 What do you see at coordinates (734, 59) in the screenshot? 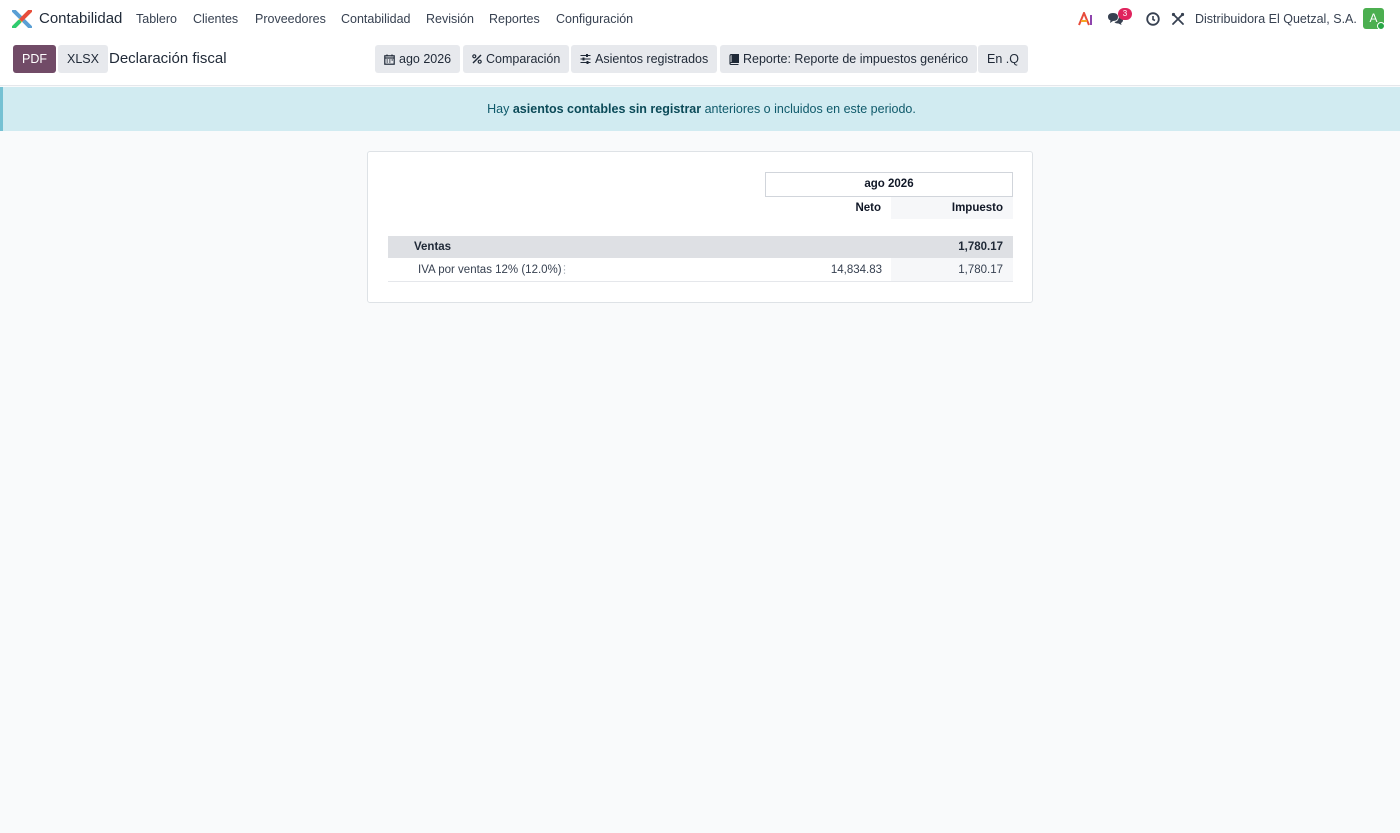
I see `book-icon` at bounding box center [734, 59].